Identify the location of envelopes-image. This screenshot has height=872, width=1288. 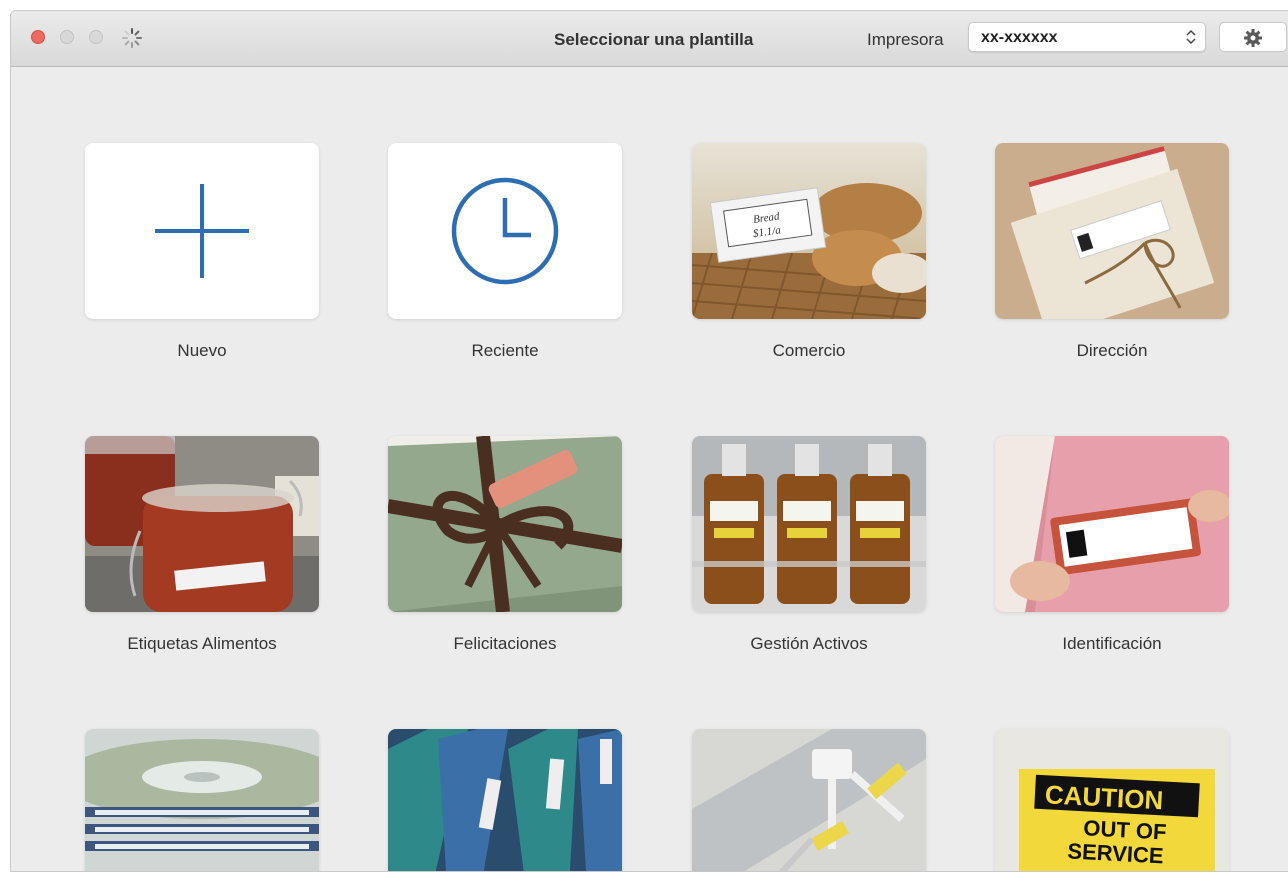
(1112, 231).